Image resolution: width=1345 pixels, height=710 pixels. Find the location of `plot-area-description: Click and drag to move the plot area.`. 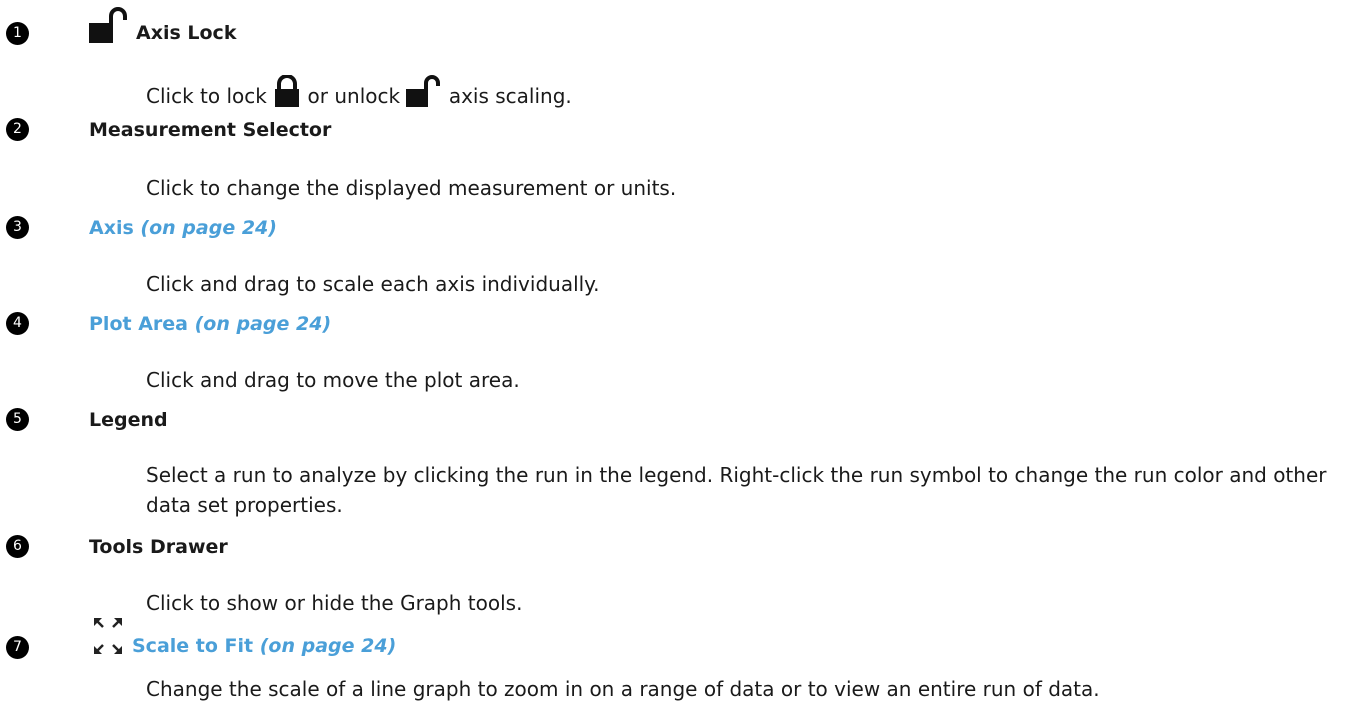

plot-area-description: Click and drag to move the plot area. is located at coordinates (333, 380).